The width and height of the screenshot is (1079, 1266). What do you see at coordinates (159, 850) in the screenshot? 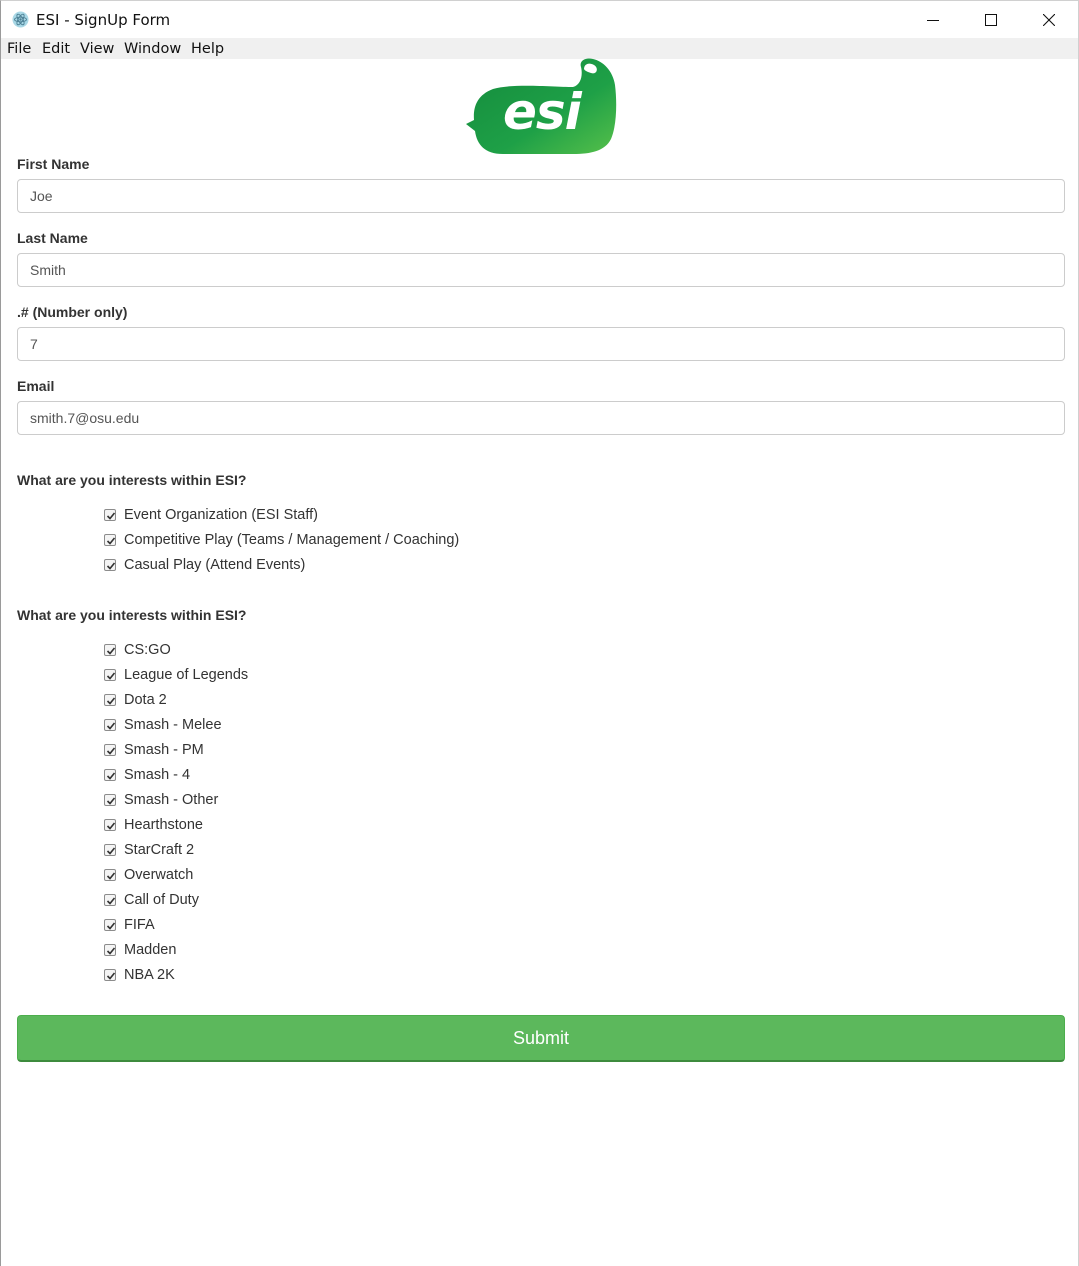
I see `game-label: StarCraft 2` at bounding box center [159, 850].